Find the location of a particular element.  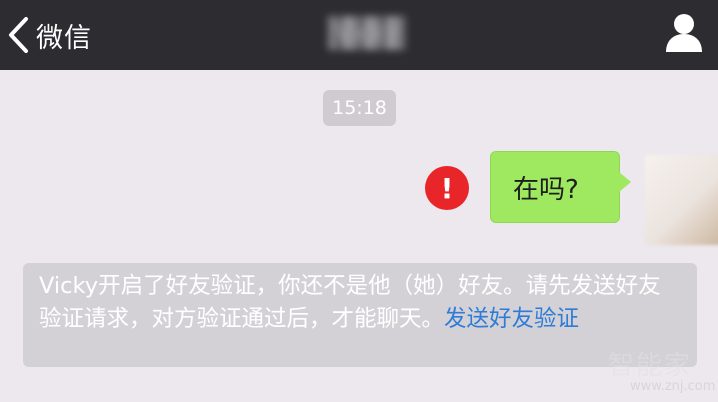

back-label: 微信 is located at coordinates (64, 38).